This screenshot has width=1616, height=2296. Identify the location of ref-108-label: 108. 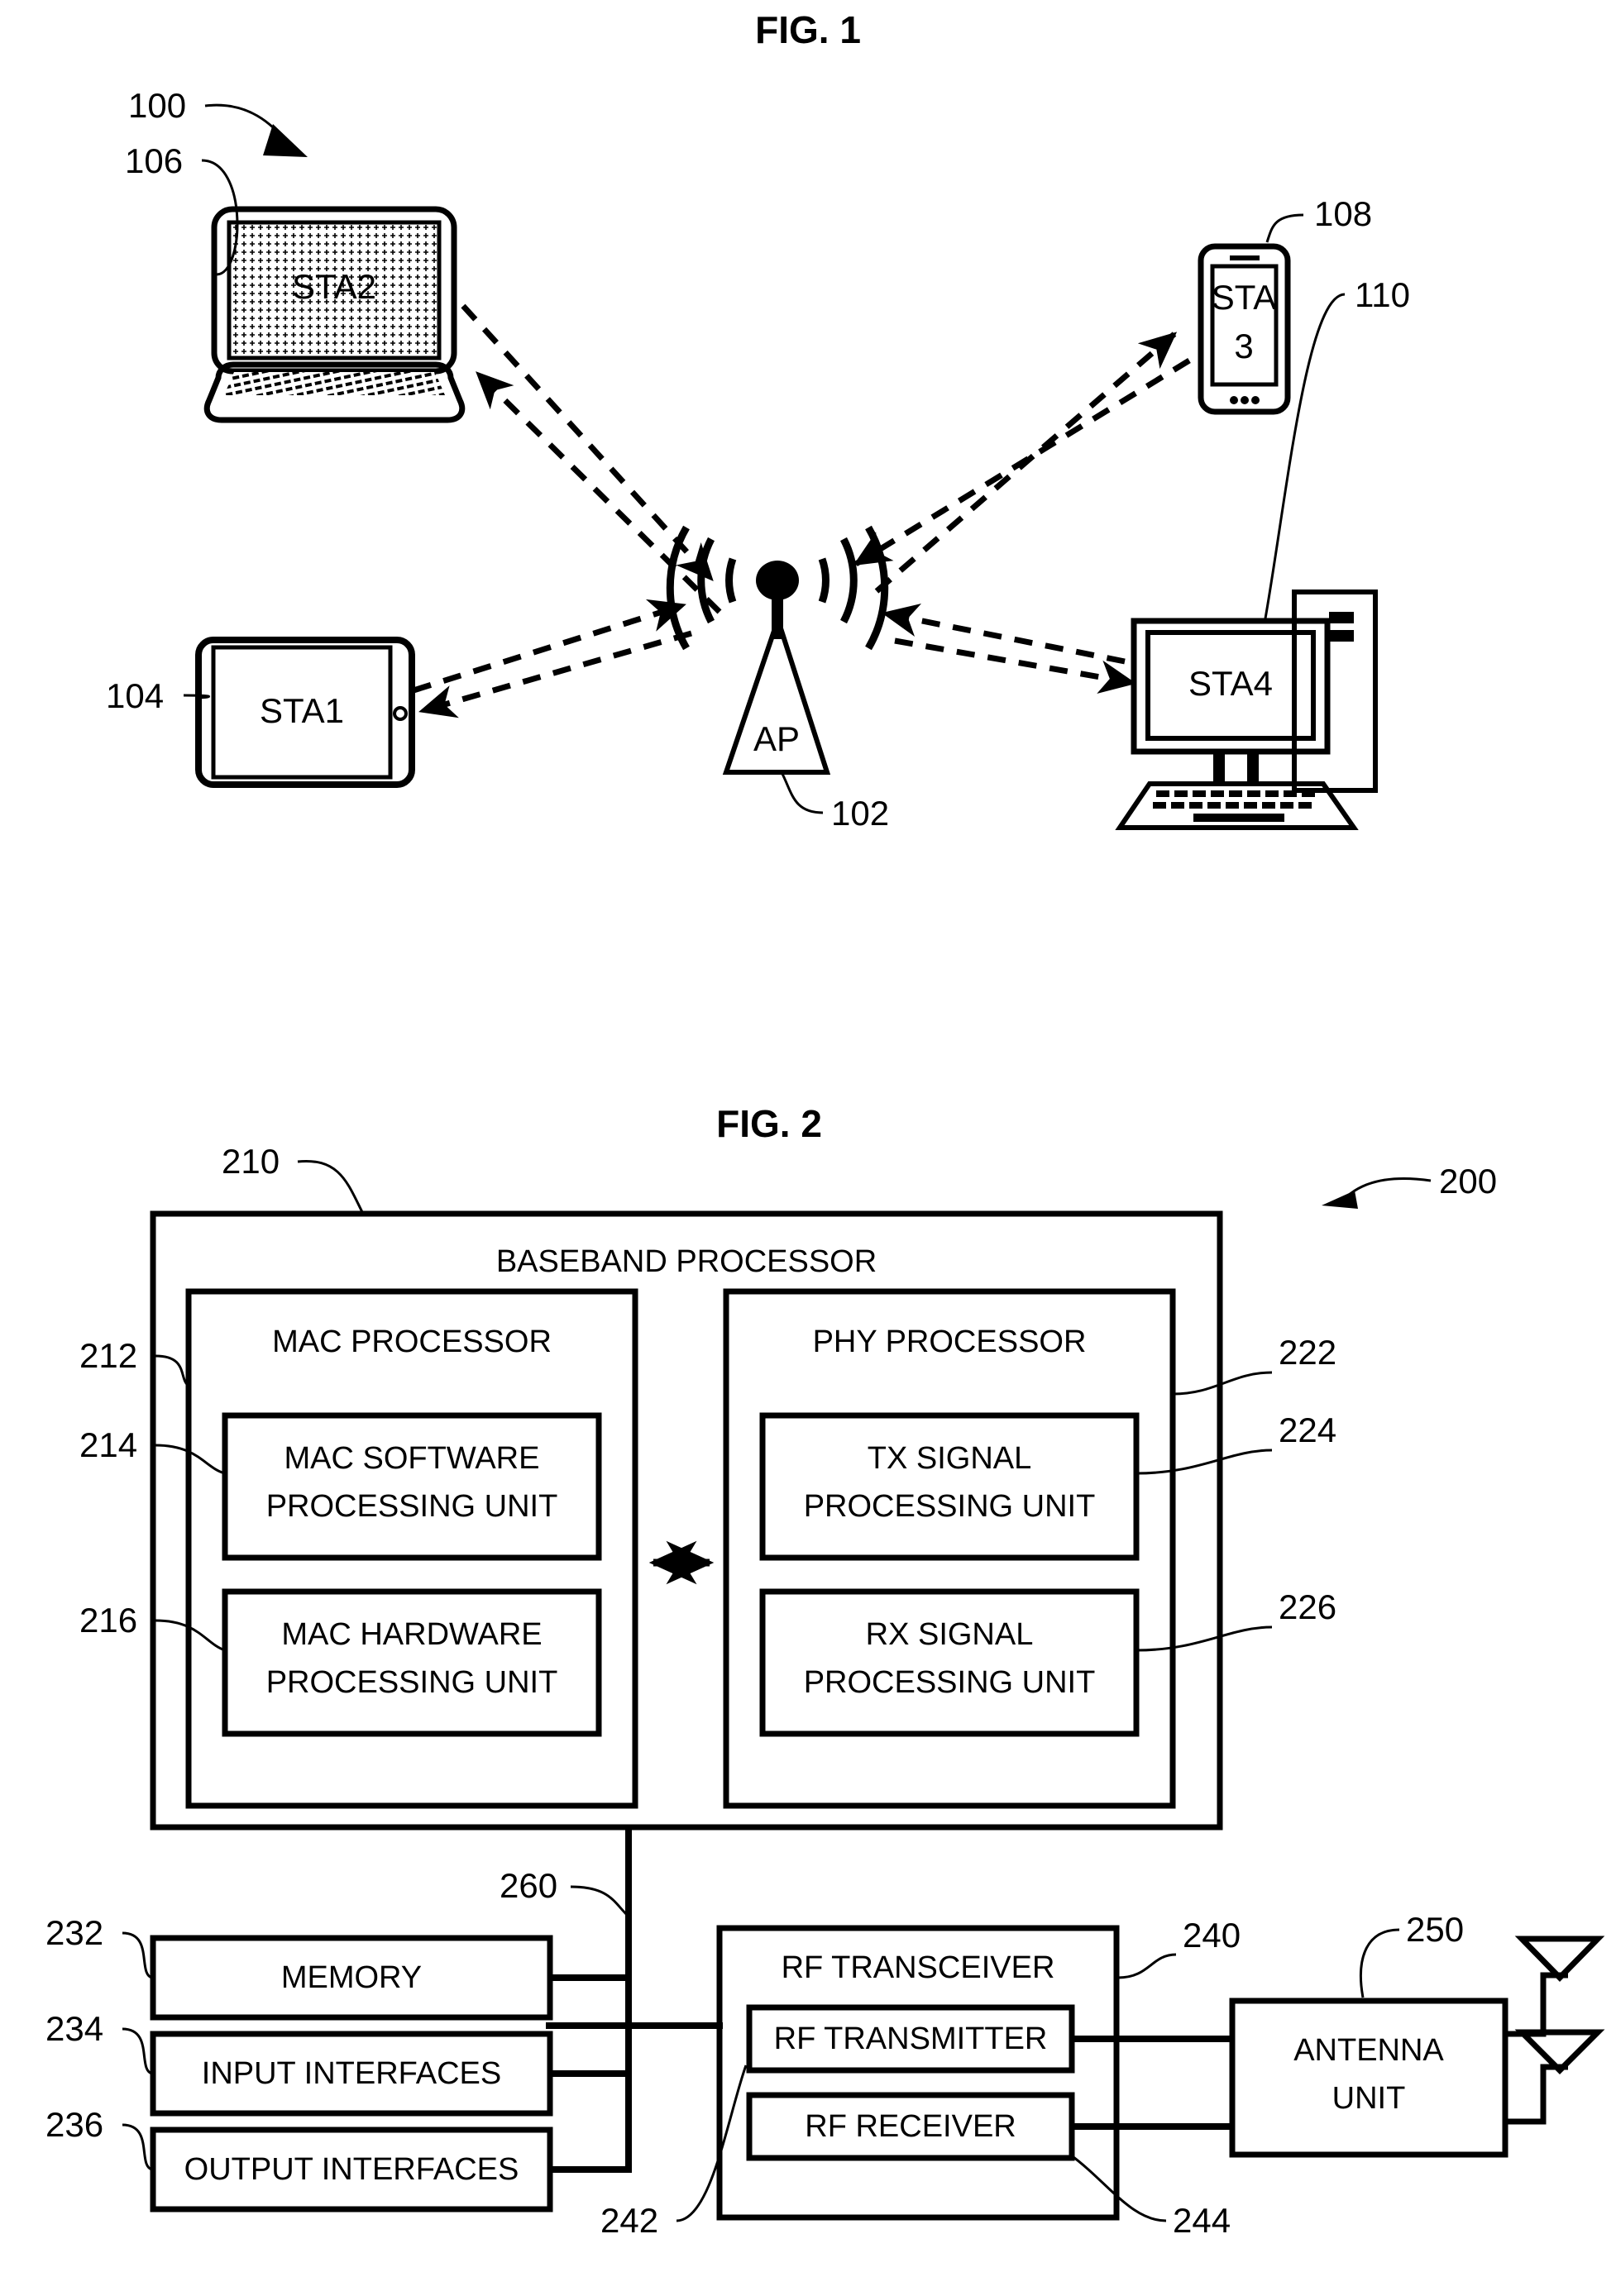
(1343, 213).